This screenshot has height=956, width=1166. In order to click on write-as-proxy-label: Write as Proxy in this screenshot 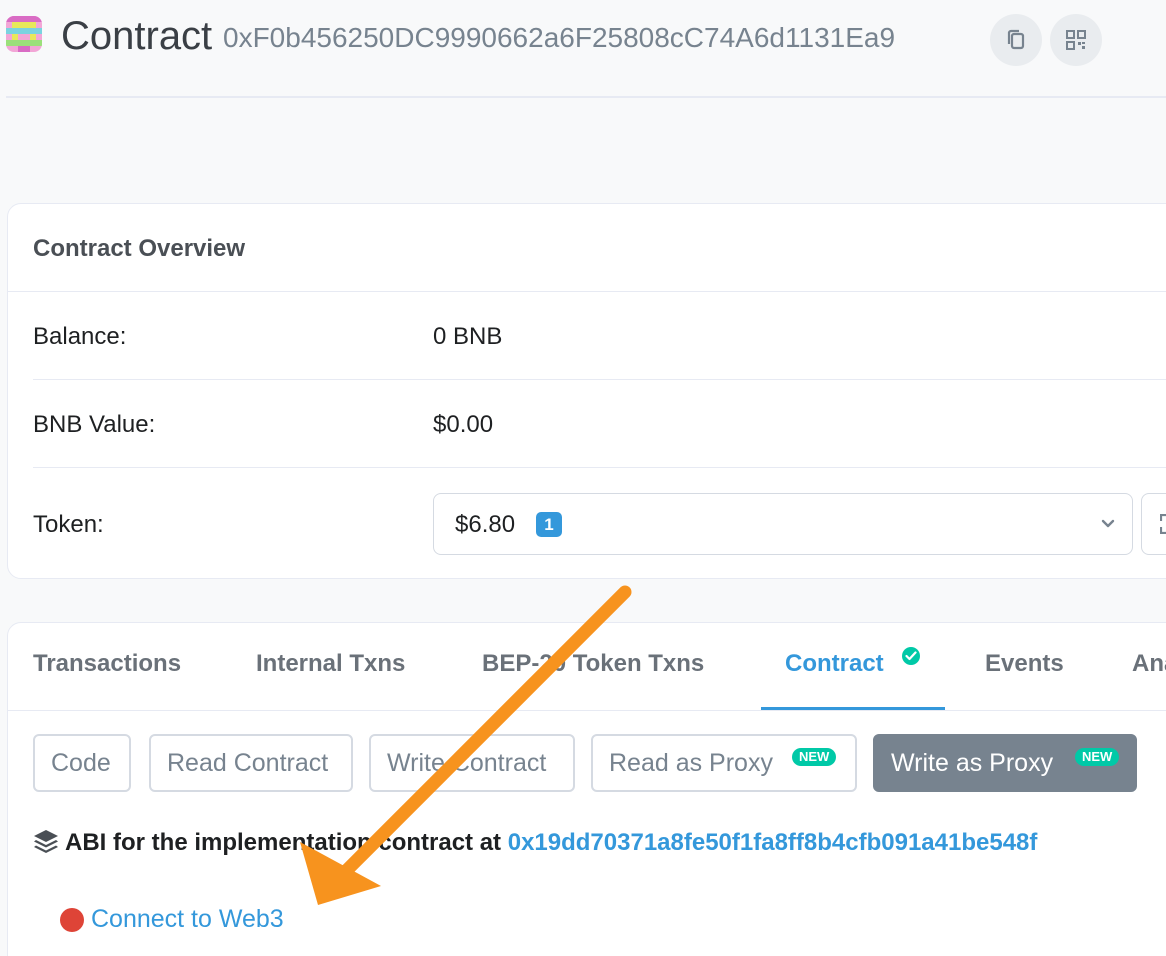, I will do `click(972, 763)`.